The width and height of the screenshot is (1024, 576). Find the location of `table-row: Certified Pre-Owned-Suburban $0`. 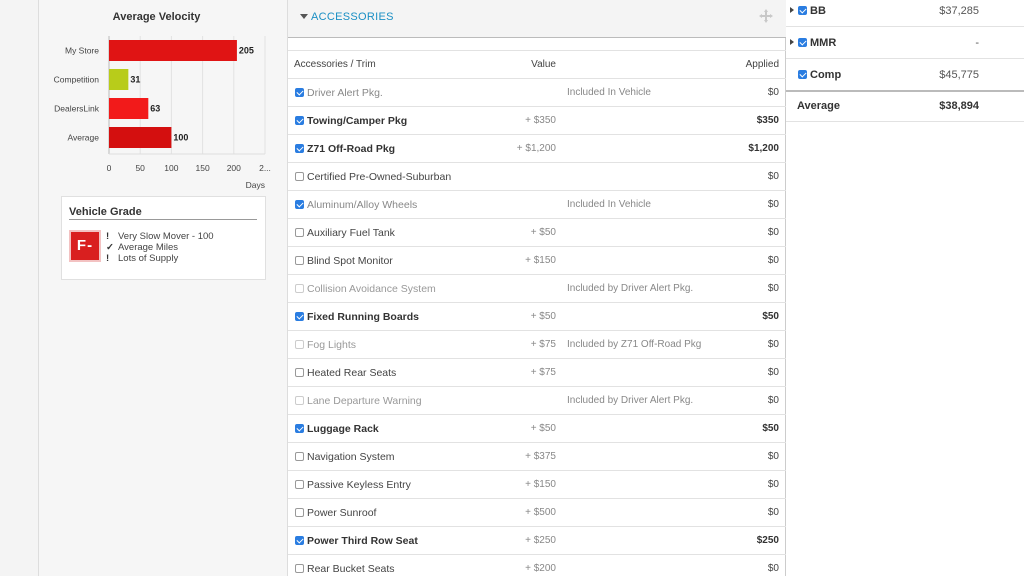

table-row: Certified Pre-Owned-Suburban $0 is located at coordinates (537, 176).